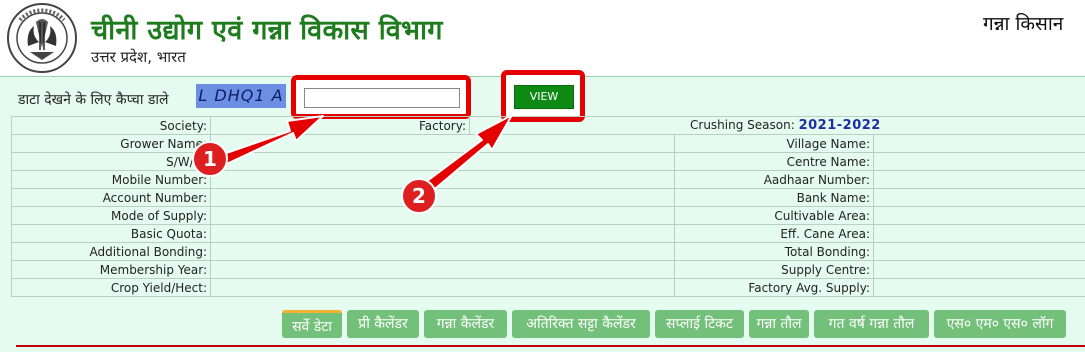  Describe the element at coordinates (312, 324) in the screenshot. I see `tab-survey-data: सर्वे डेटा` at that location.